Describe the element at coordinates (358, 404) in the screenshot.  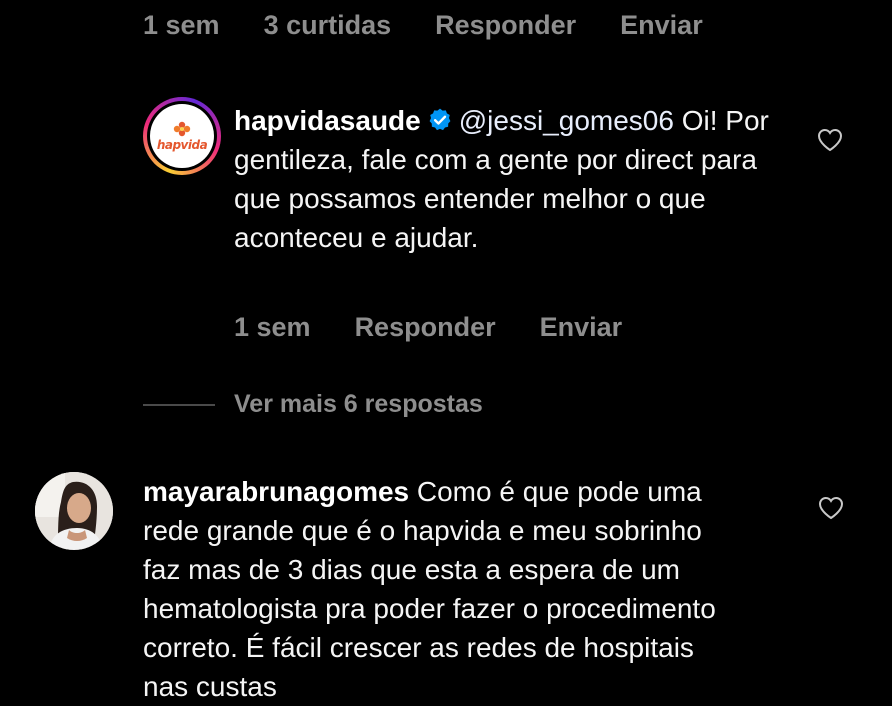
I see `view-more-label: Ver mais 6 respostas` at that location.